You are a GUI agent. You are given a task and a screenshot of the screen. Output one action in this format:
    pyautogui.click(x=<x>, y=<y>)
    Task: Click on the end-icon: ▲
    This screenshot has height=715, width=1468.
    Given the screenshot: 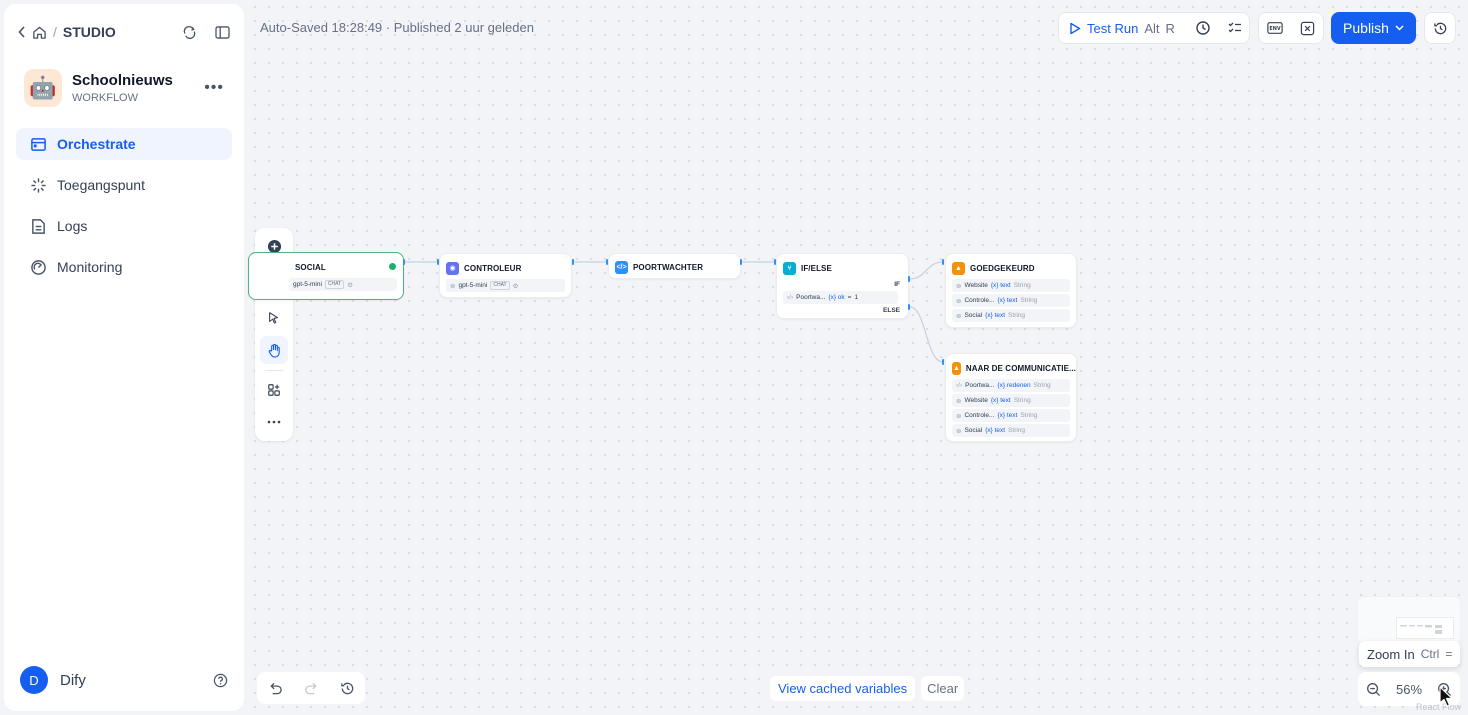 What is the action you would take?
    pyautogui.click(x=958, y=268)
    